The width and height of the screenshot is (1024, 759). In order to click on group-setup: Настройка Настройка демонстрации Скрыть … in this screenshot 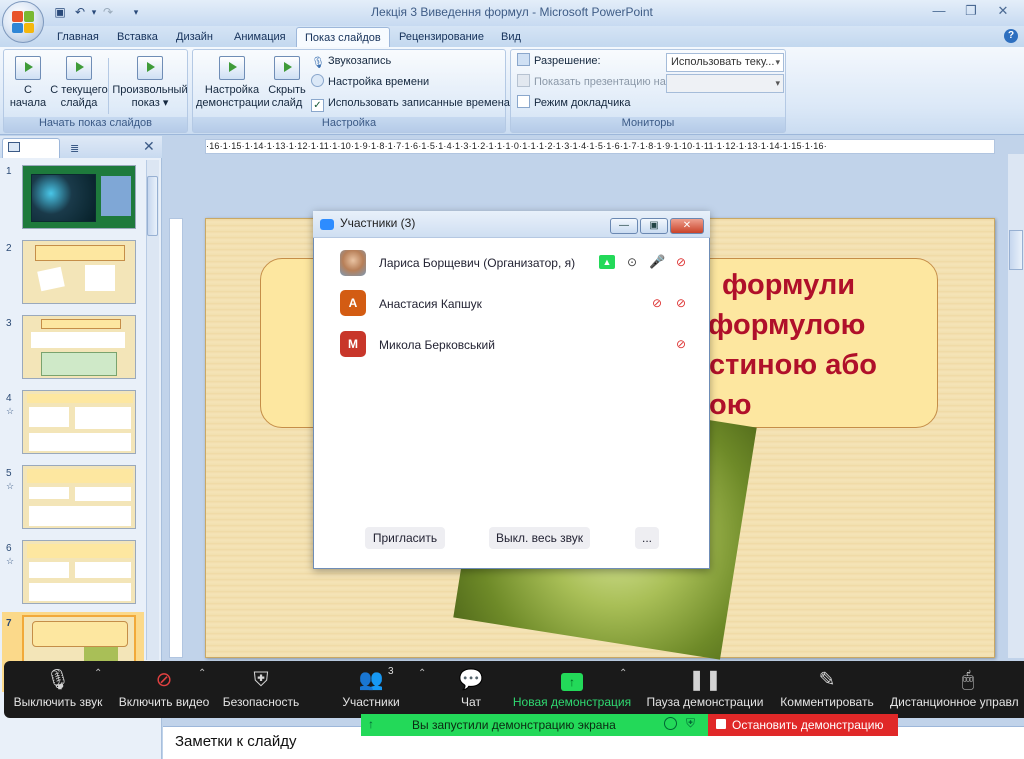, I will do `click(351, 91)`.